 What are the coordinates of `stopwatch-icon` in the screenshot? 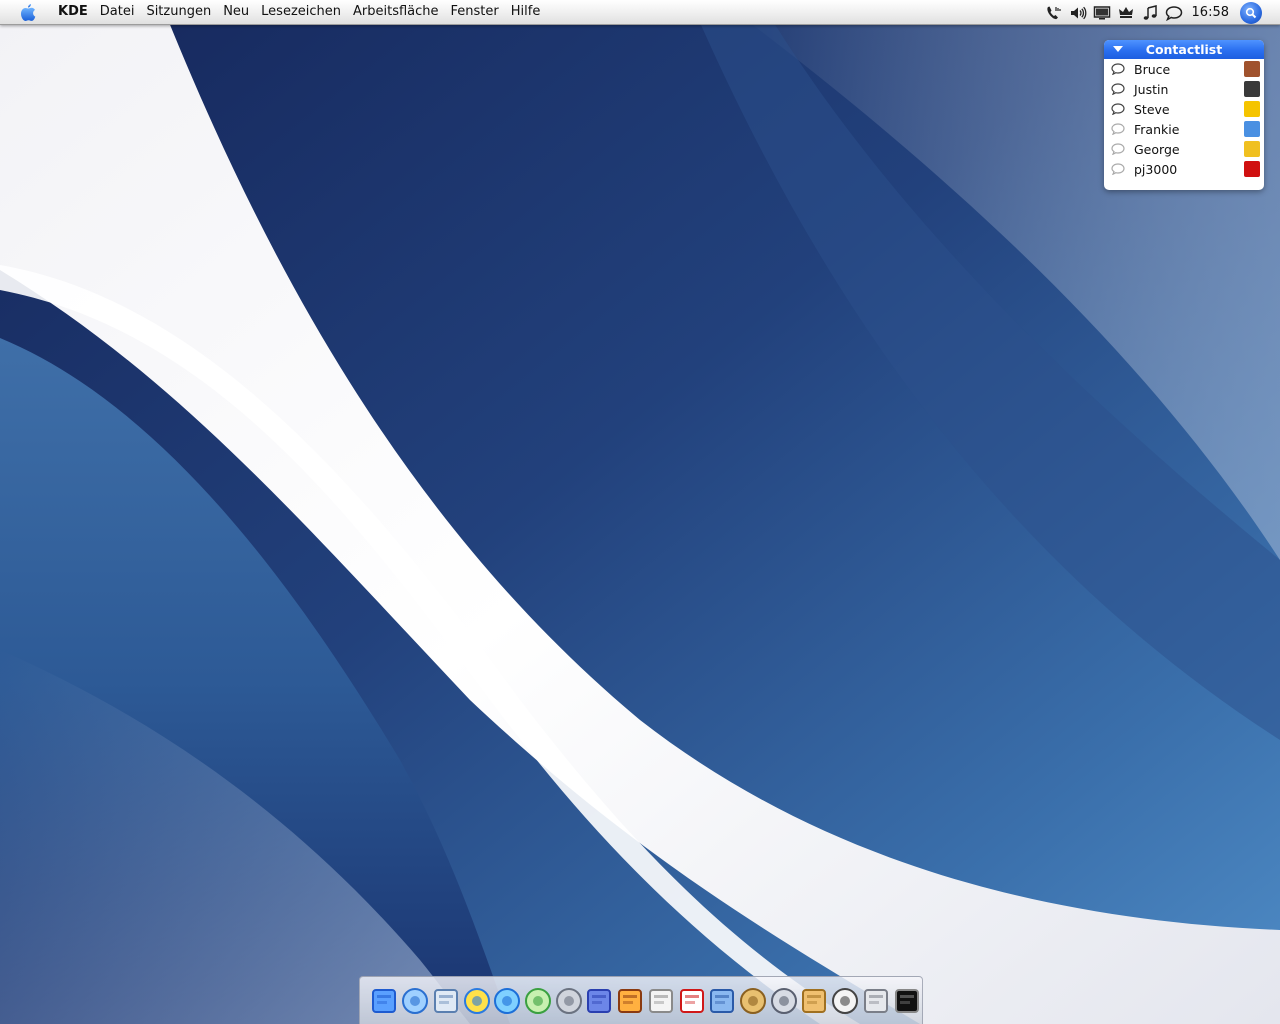 It's located at (845, 1001).